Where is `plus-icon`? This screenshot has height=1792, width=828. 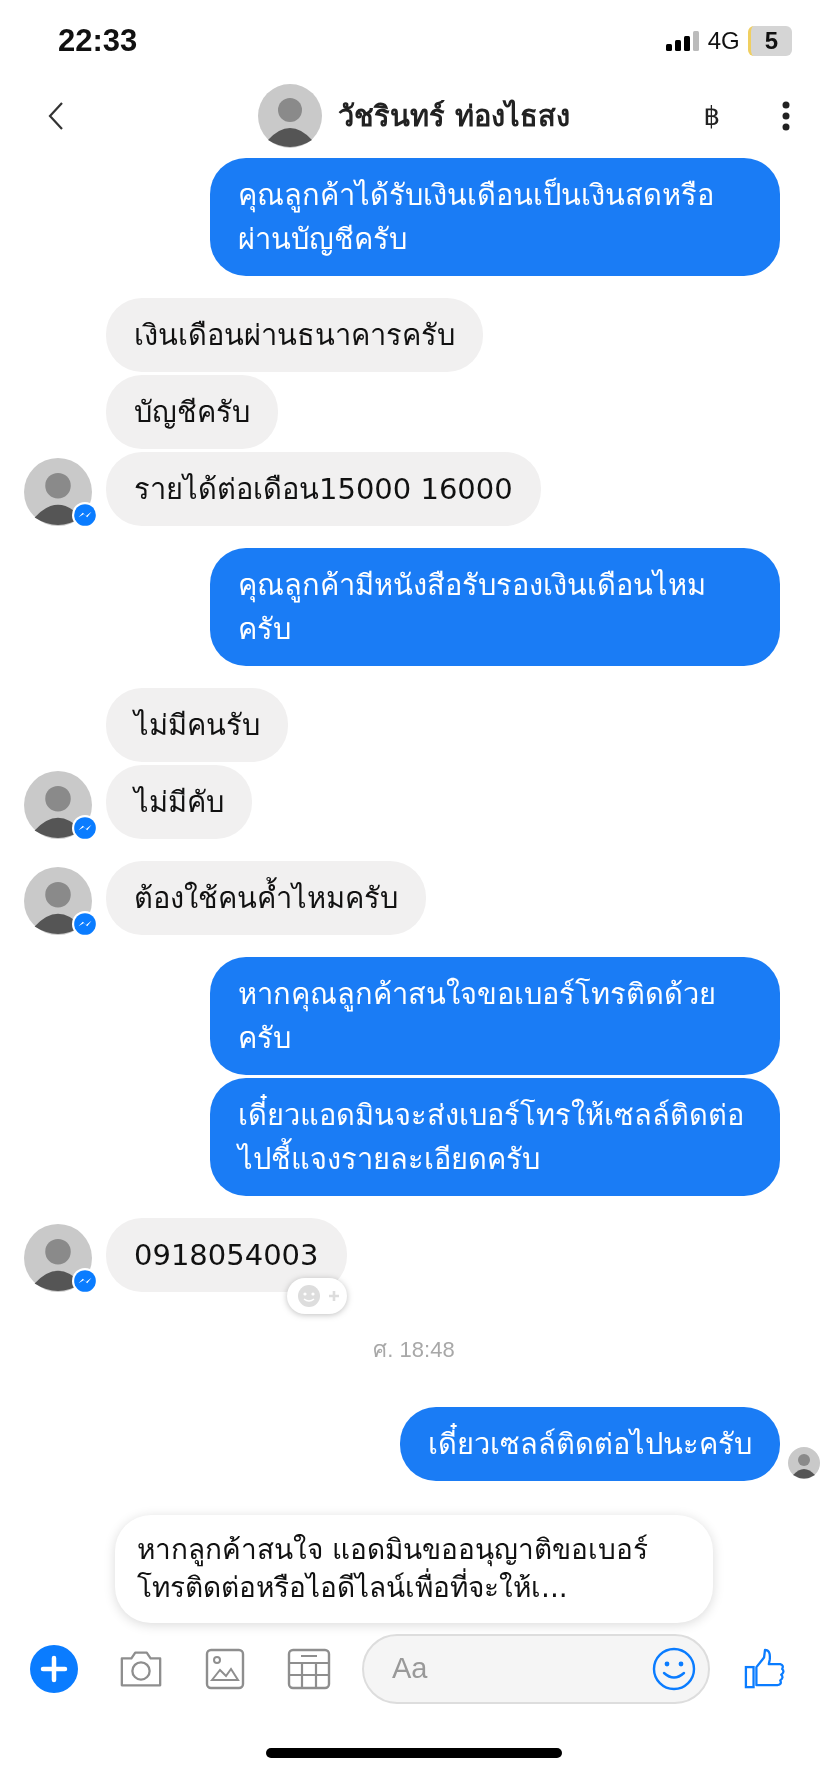 plus-icon is located at coordinates (54, 1668).